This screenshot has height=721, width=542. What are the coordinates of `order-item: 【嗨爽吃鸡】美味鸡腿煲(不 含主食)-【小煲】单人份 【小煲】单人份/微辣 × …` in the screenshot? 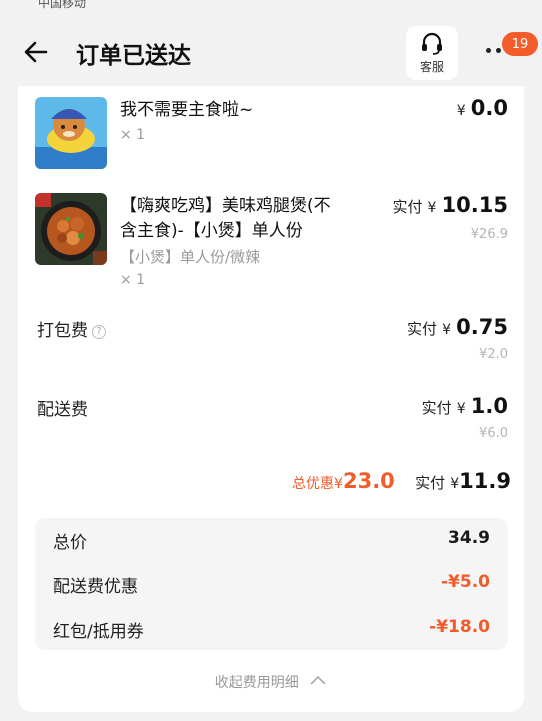 It's located at (271, 243).